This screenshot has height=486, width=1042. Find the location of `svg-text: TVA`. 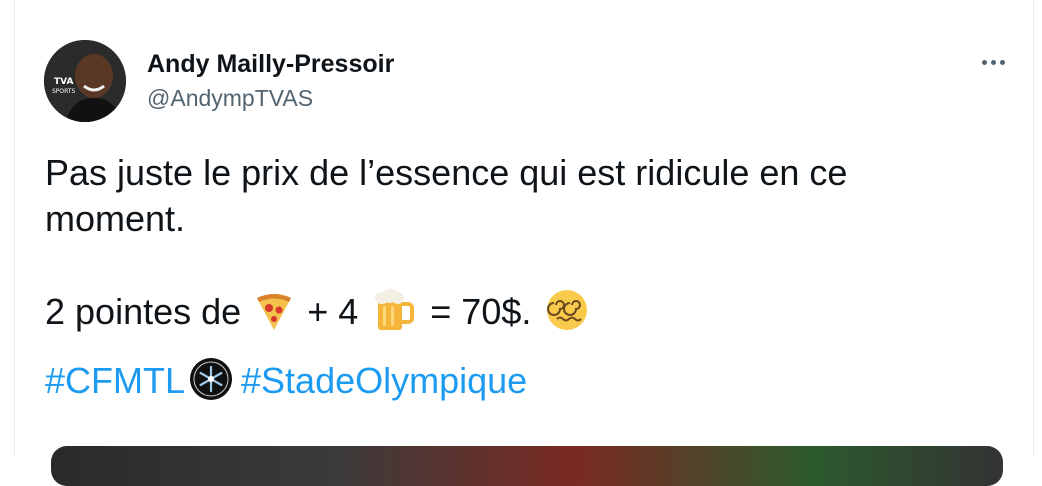

svg-text: TVA is located at coordinates (63, 82).